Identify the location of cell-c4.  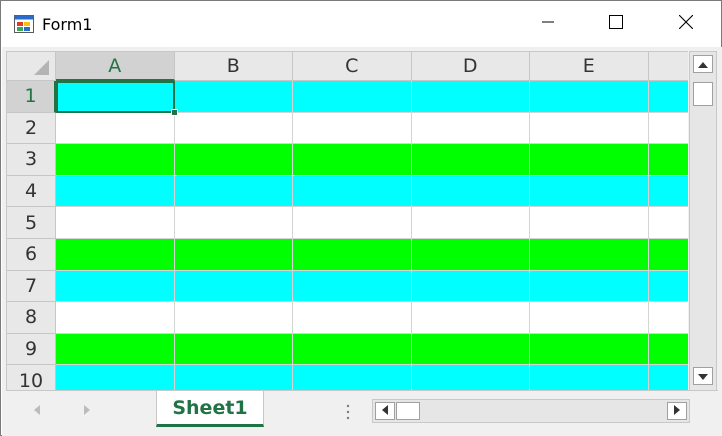
(352, 191).